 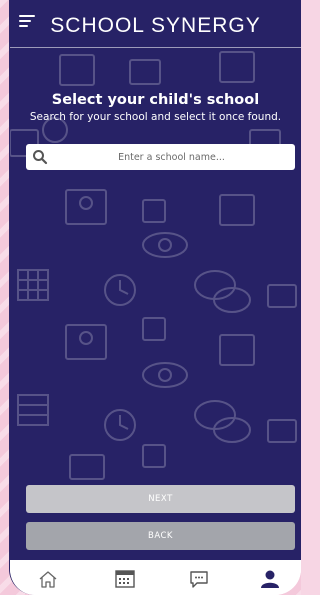 I want to click on calendar-icon, so click(x=125, y=579).